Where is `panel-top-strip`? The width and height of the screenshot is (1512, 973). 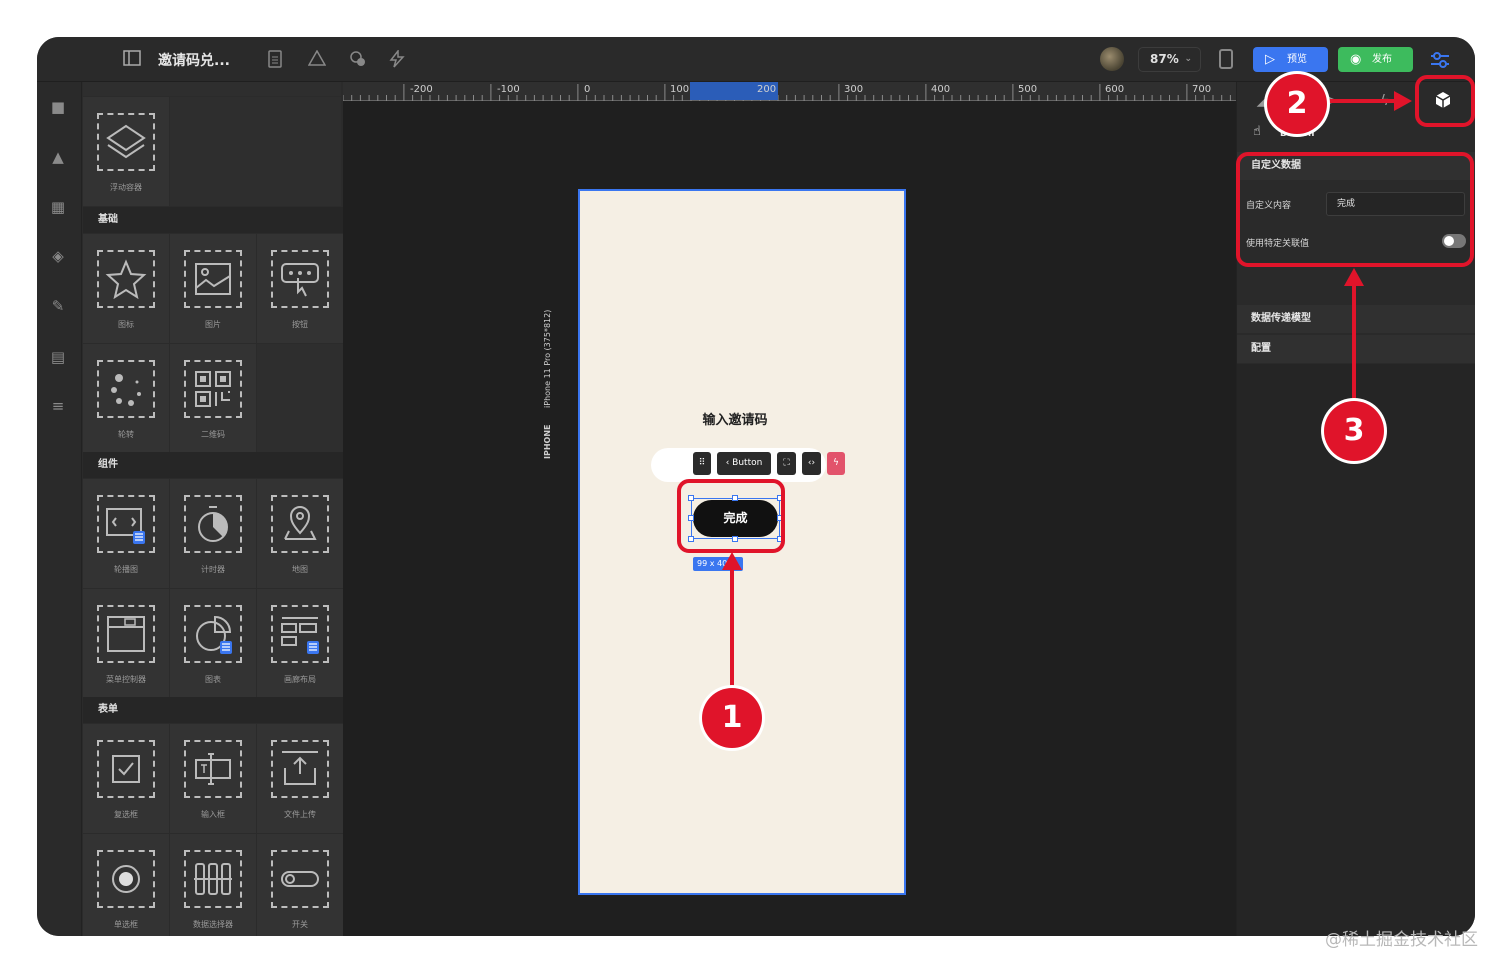
panel-top-strip is located at coordinates (212, 89).